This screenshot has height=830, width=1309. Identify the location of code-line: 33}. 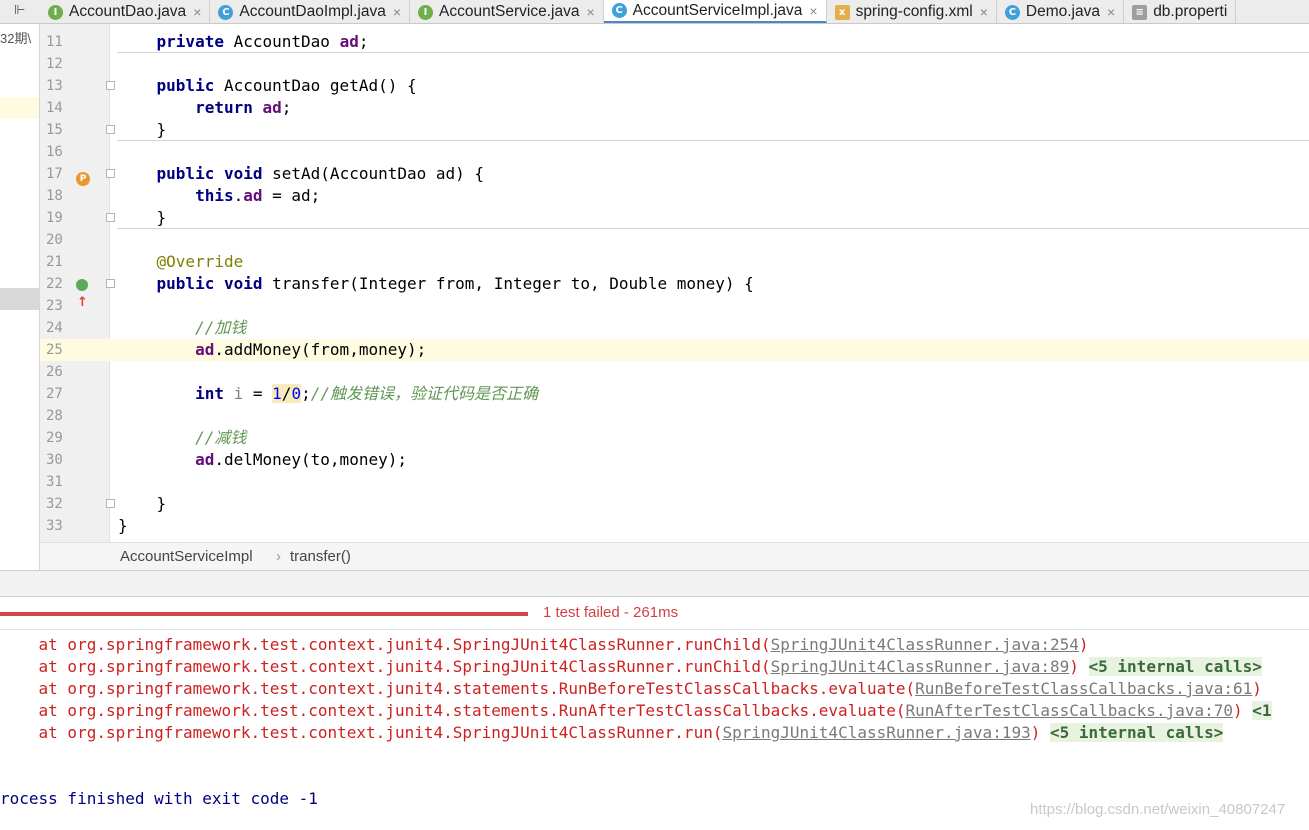
(674, 526).